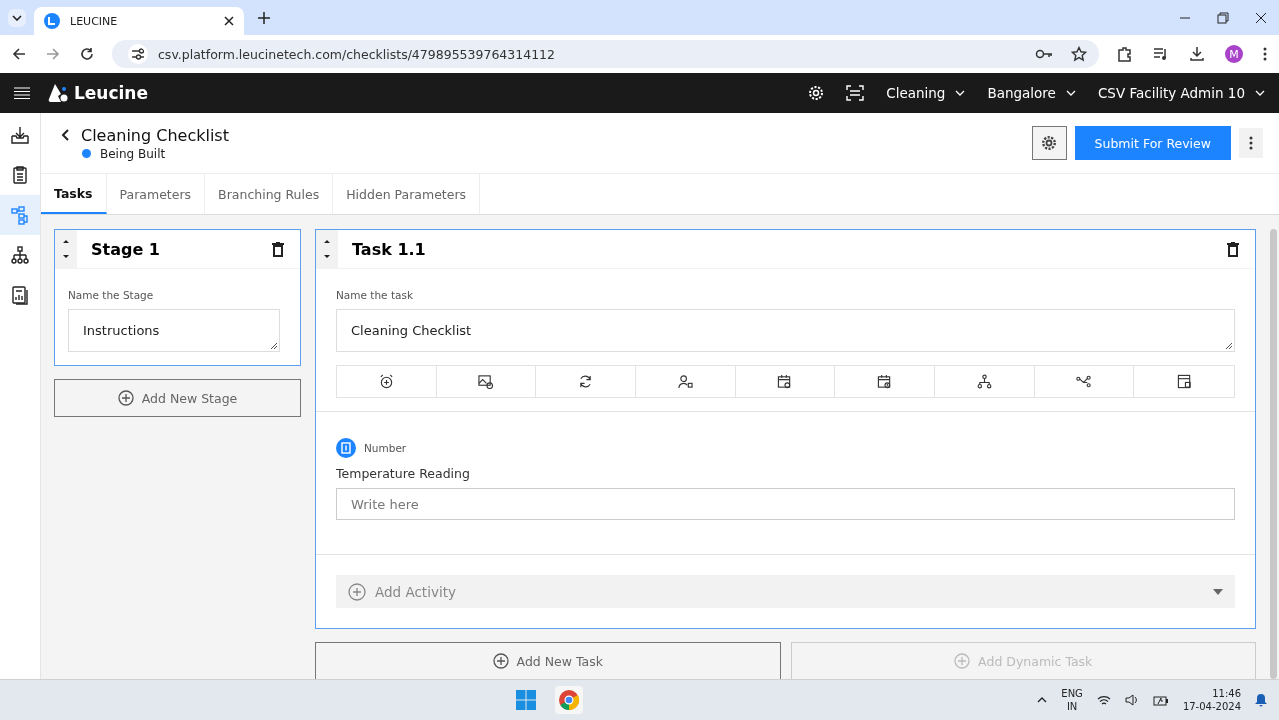 This screenshot has width=1279, height=720. I want to click on task-name-field: Cleaning Checklist, so click(785, 330).